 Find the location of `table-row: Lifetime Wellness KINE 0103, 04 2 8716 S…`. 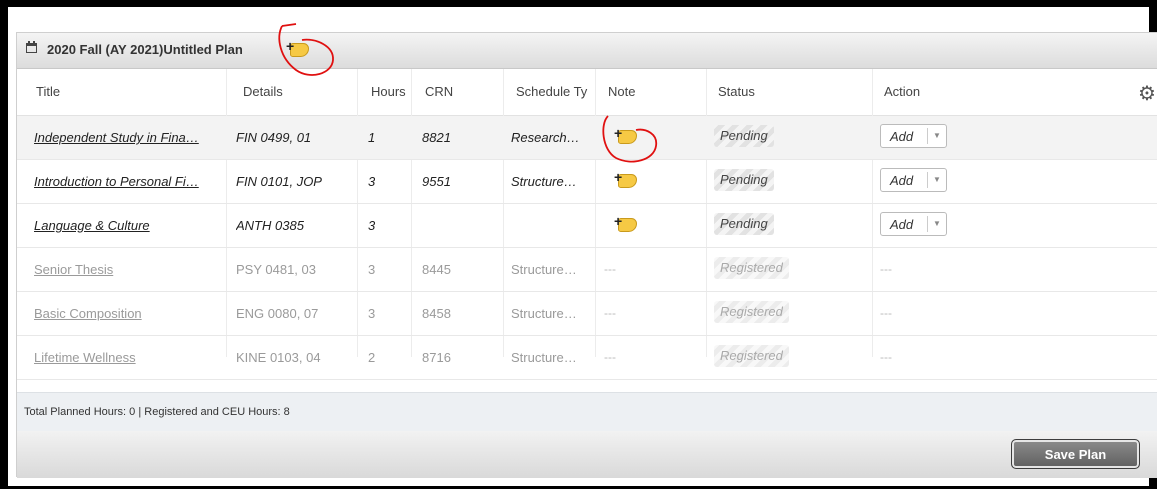

table-row: Lifetime Wellness KINE 0103, 04 2 8716 S… is located at coordinates (587, 358).